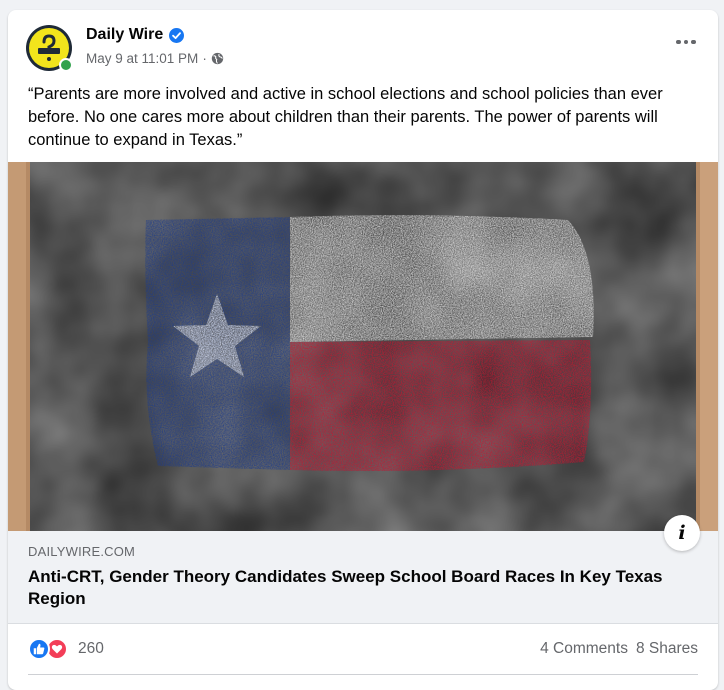  I want to click on online-status-dot, so click(66, 65).